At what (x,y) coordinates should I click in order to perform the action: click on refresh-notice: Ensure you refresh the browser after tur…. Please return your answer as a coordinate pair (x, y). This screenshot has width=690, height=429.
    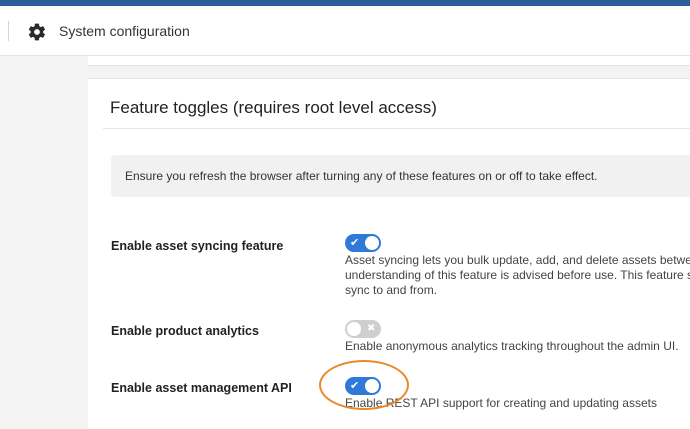
    Looking at the image, I should click on (400, 176).